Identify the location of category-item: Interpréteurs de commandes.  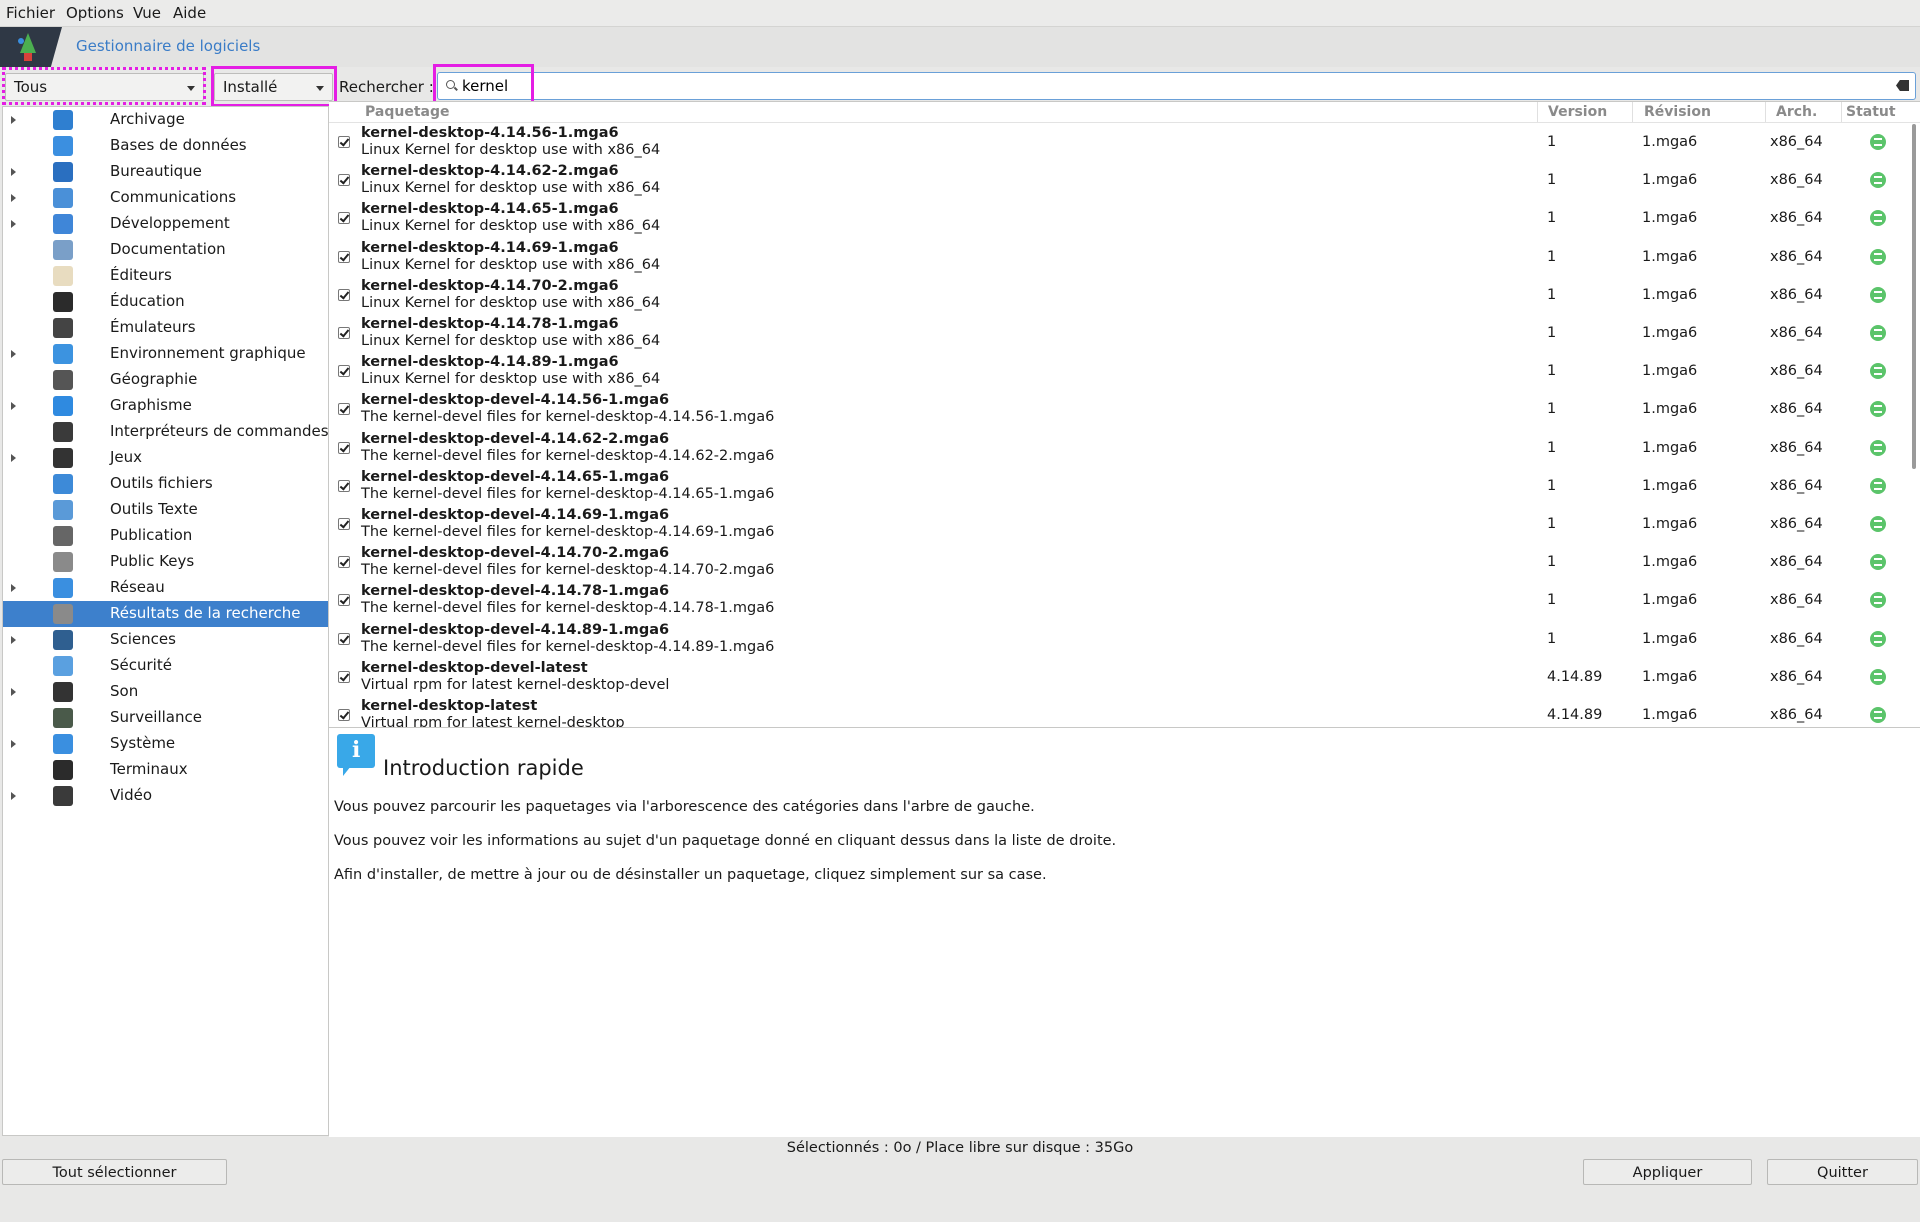
(165, 432).